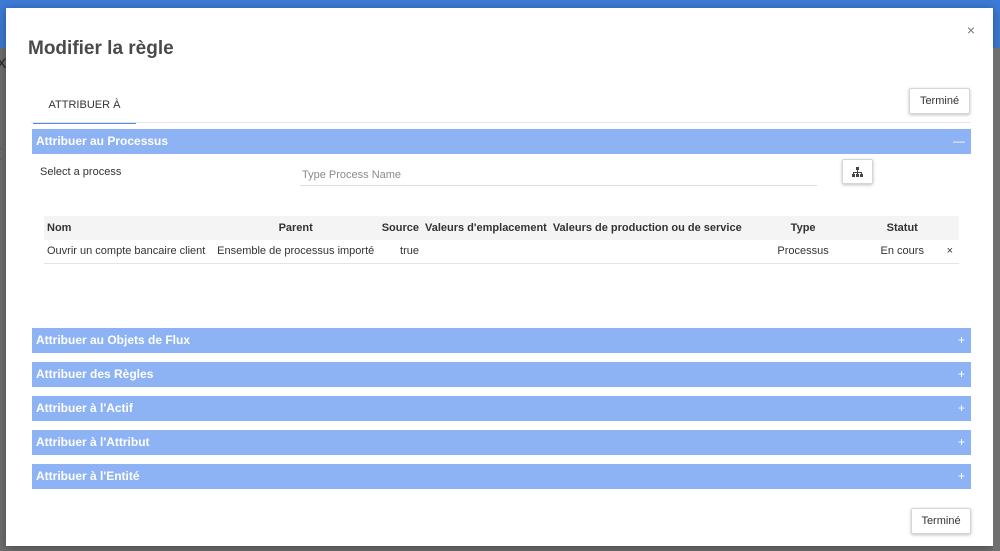 Image resolution: width=1000 pixels, height=551 pixels. I want to click on section-header-attribut: Attribuer à l'Attribut +, so click(501, 442).